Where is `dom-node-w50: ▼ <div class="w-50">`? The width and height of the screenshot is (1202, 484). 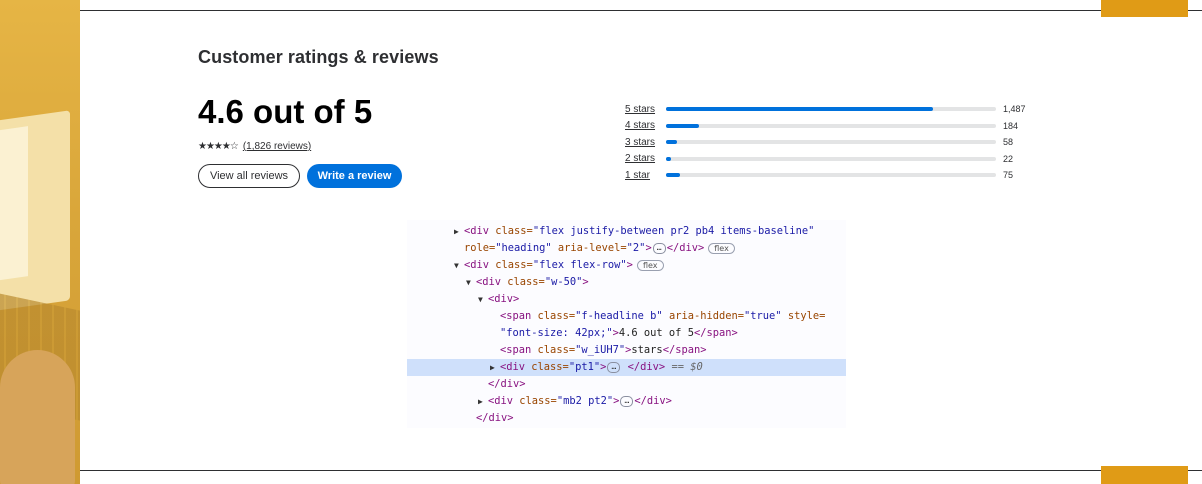 dom-node-w50: ▼ <div class="w-50"> is located at coordinates (656, 282).